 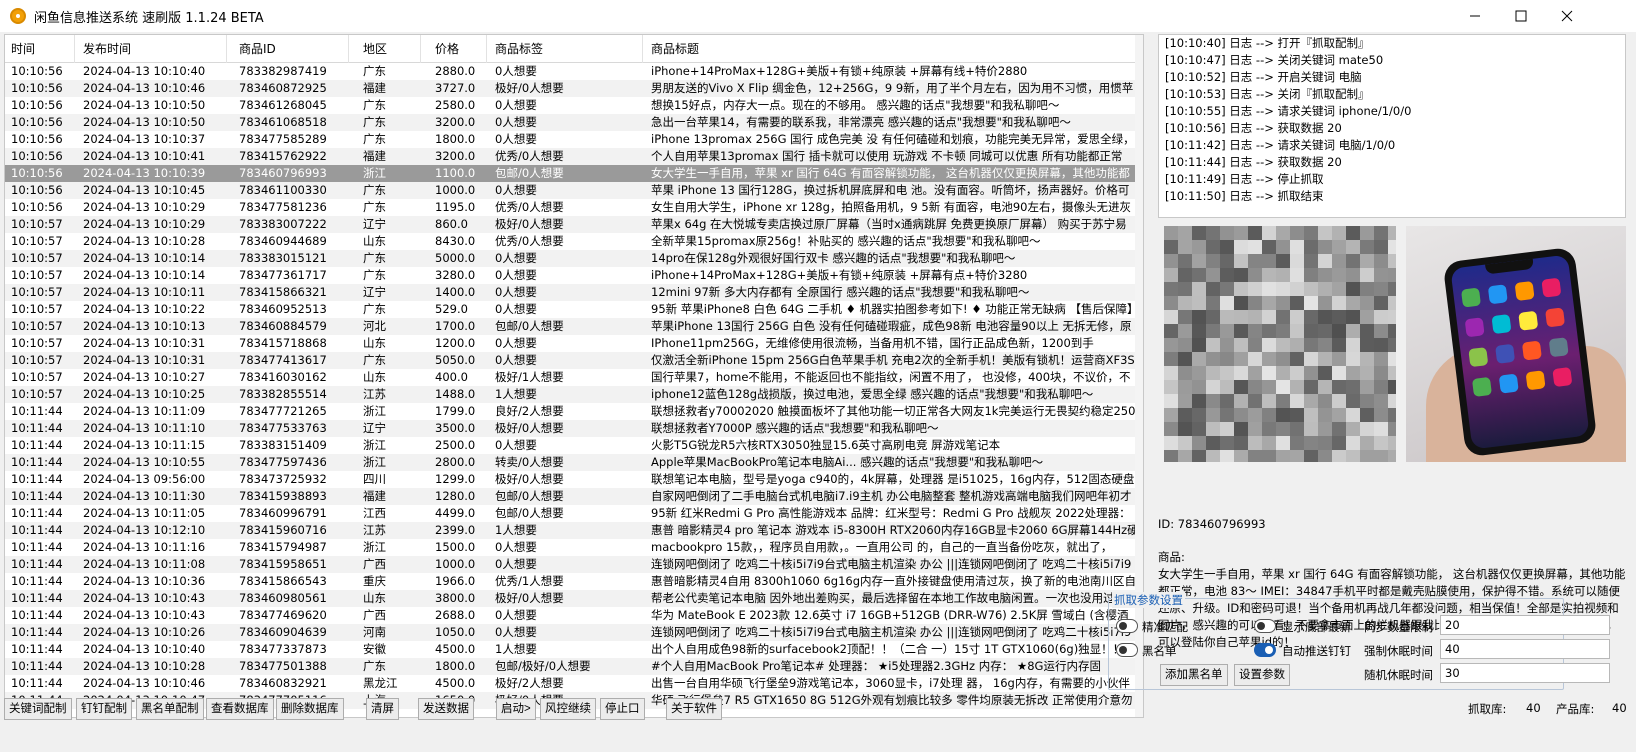 I want to click on minimize-icon, so click(x=1475, y=16).